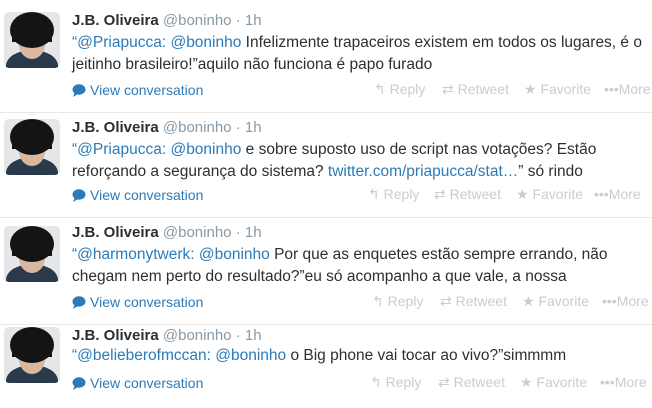 The image size is (652, 408). What do you see at coordinates (141, 355) in the screenshot?
I see `quoted-mention: “@belieberofmccan:` at bounding box center [141, 355].